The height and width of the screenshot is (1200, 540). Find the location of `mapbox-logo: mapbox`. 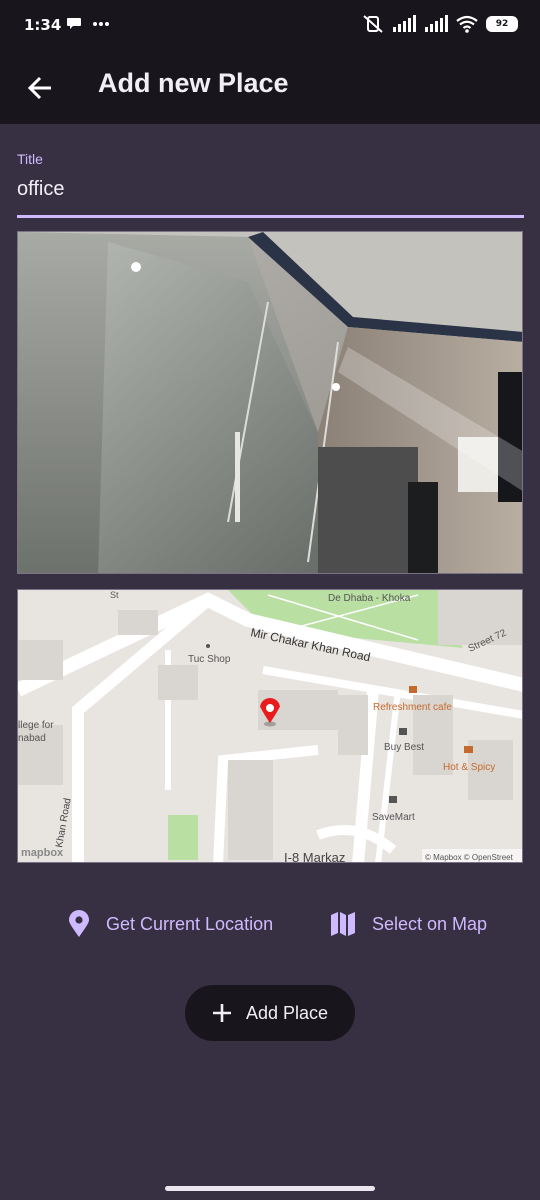

mapbox-logo: mapbox is located at coordinates (42, 853).